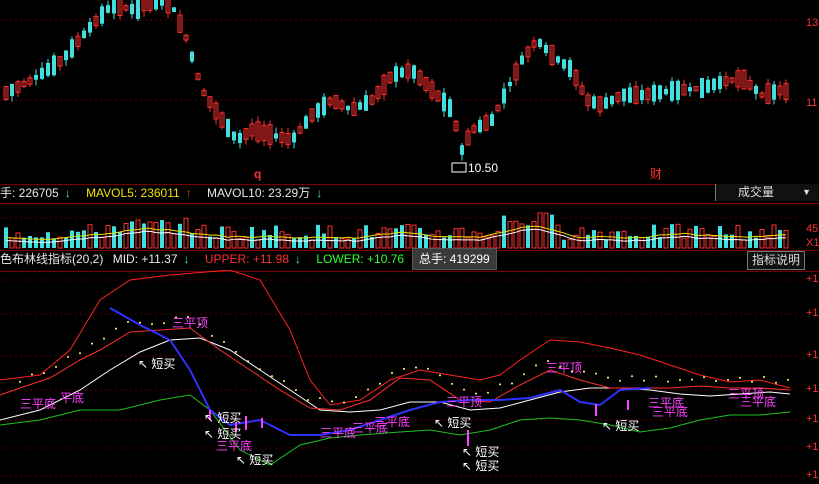 Image resolution: width=819 pixels, height=484 pixels. What do you see at coordinates (338, 432) in the screenshot?
I see `signal-sanpingdi-3: 三平底` at bounding box center [338, 432].